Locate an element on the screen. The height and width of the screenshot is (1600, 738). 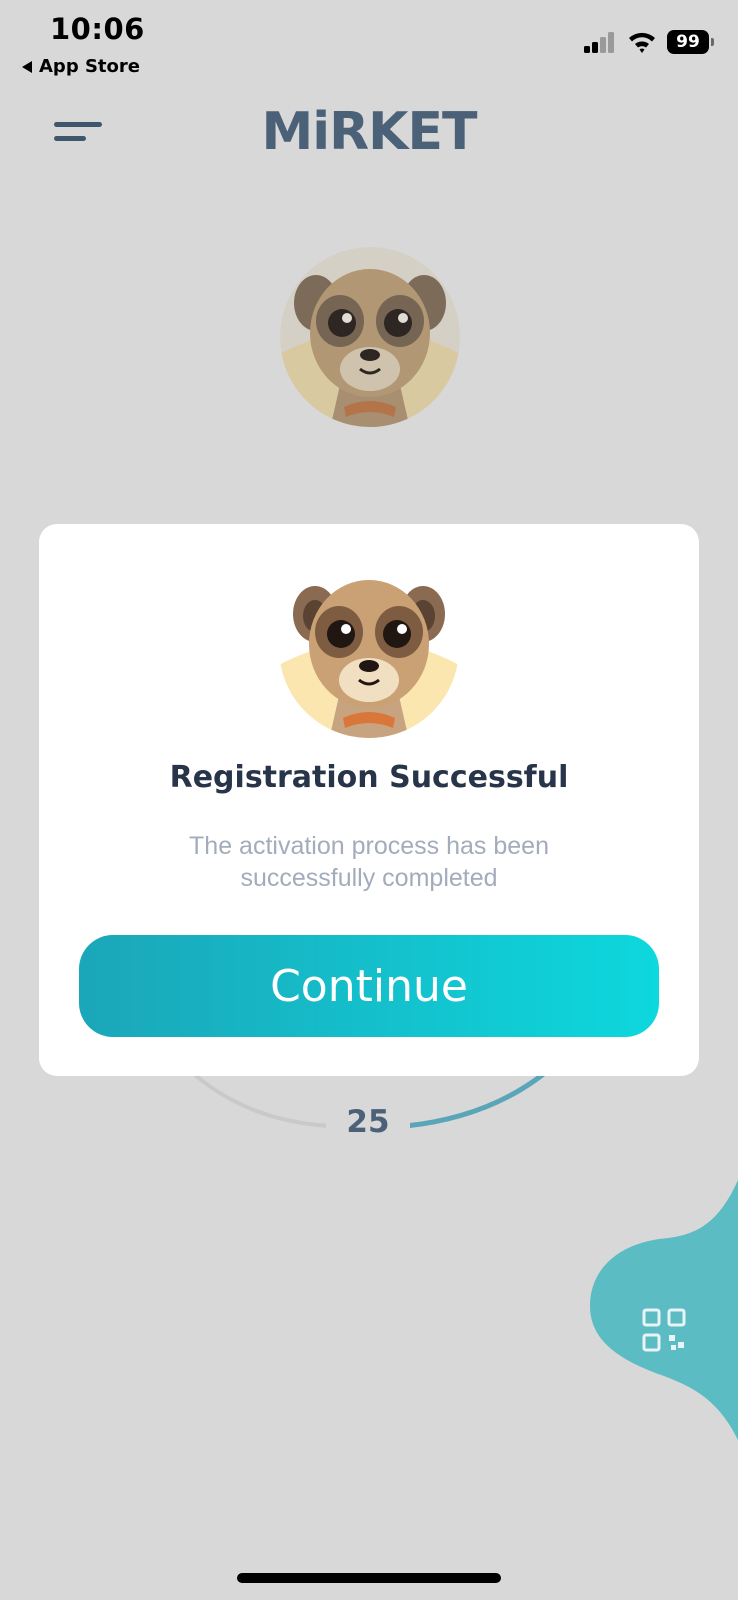
status-icons: 99 is located at coordinates (648, 42).